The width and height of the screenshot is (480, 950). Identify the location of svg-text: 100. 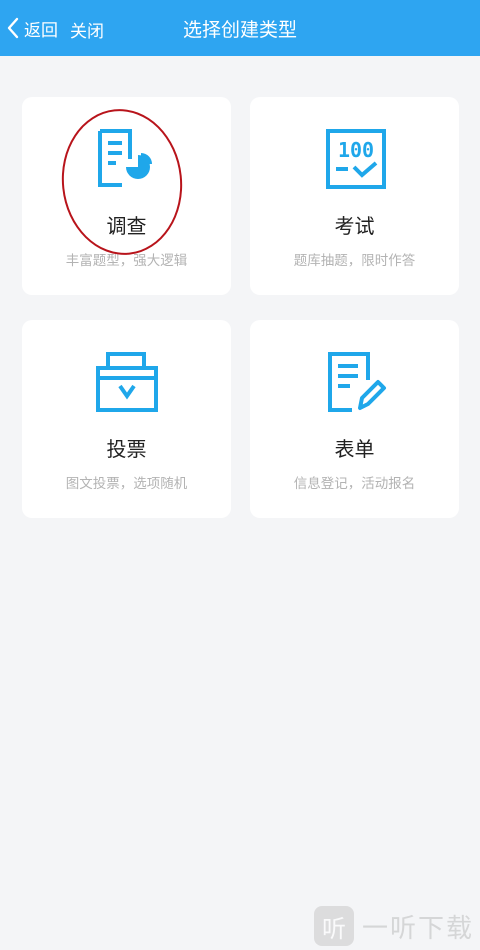
(356, 150).